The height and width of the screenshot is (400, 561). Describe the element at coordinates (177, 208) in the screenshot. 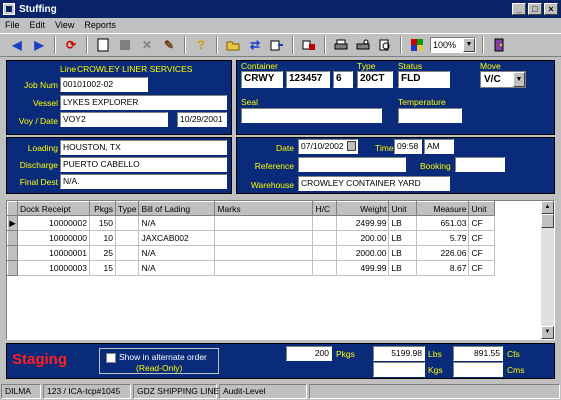

I see `column-bill-of-lading: Bill of Lading` at that location.